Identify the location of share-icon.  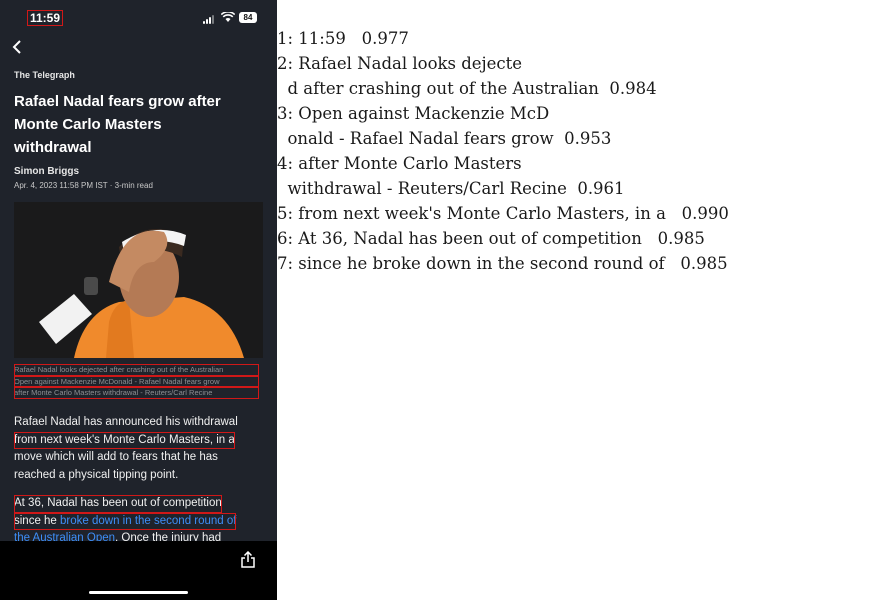
(248, 559).